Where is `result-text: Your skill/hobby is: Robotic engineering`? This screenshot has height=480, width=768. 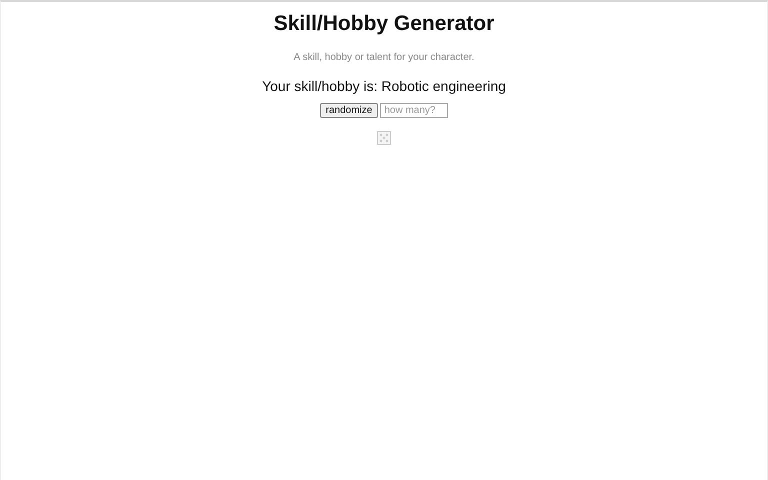
result-text: Your skill/hobby is: Robotic engineering is located at coordinates (384, 86).